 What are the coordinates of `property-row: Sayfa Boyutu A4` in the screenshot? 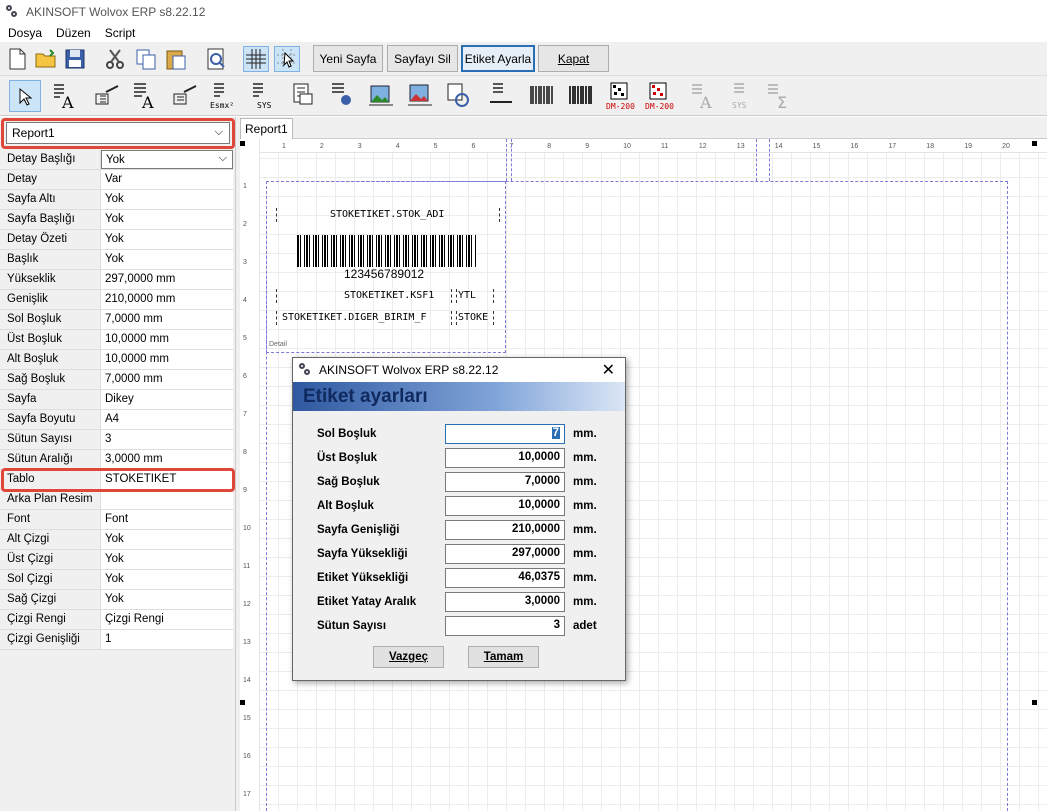 It's located at (116, 420).